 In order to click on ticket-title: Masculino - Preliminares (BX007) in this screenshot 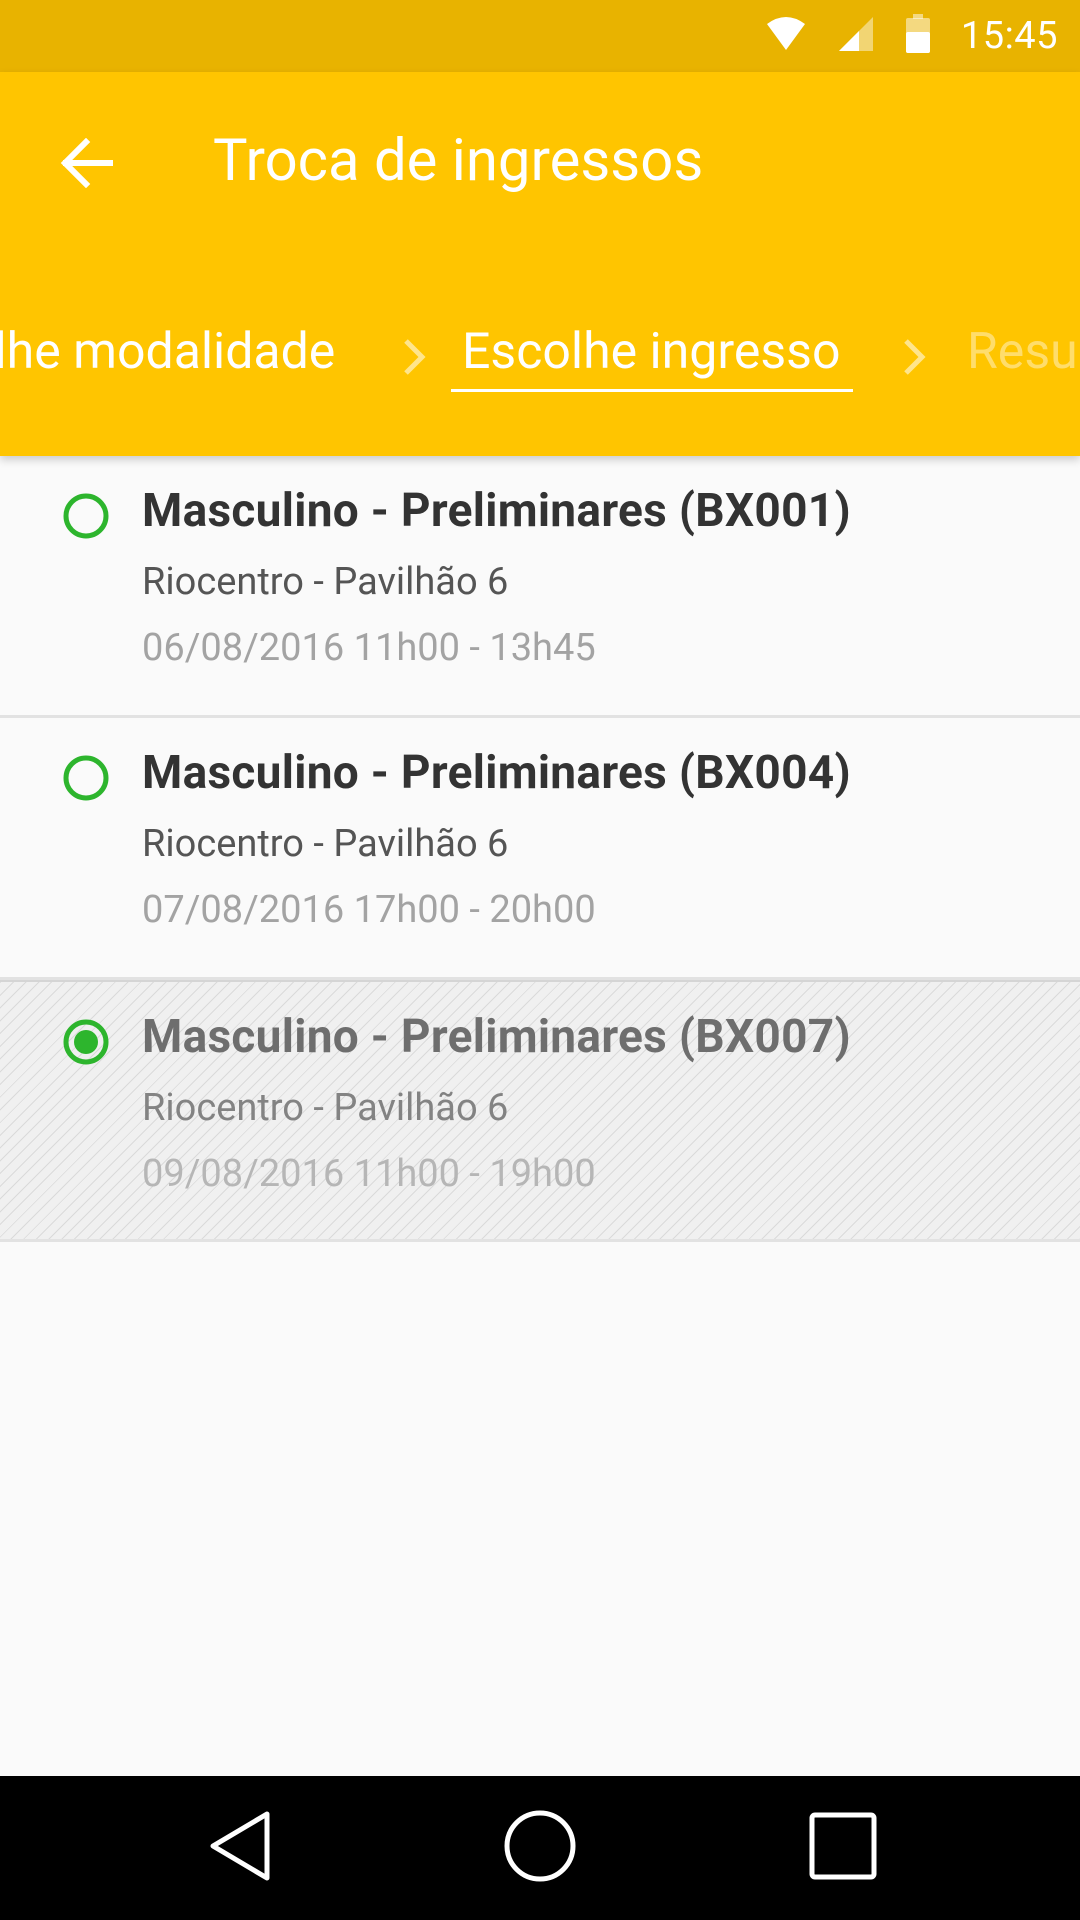, I will do `click(496, 1037)`.